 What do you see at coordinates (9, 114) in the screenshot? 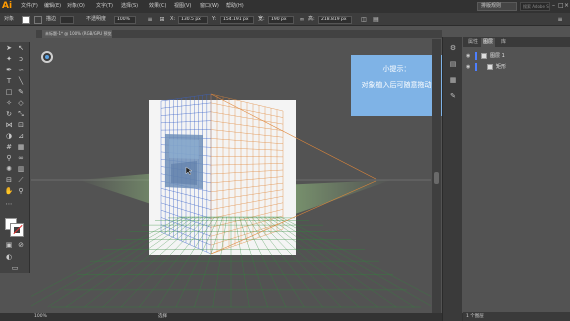
I see `rotate-icon: ↻` at bounding box center [9, 114].